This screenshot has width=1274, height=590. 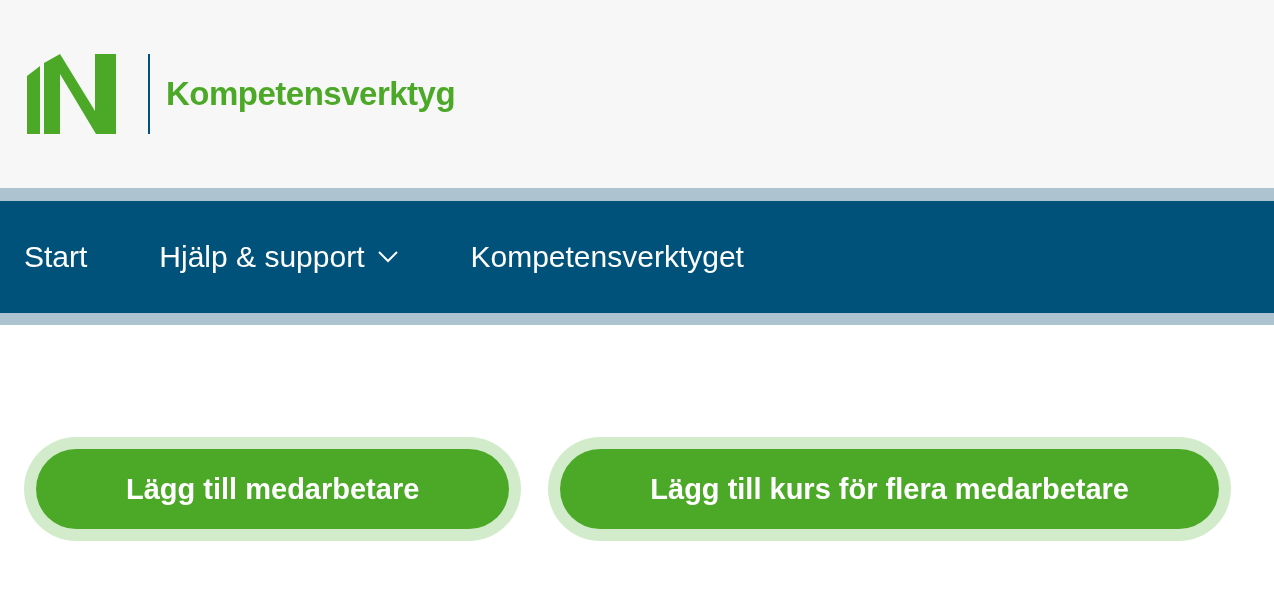 What do you see at coordinates (56, 257) in the screenshot?
I see `nav-link: Start` at bounding box center [56, 257].